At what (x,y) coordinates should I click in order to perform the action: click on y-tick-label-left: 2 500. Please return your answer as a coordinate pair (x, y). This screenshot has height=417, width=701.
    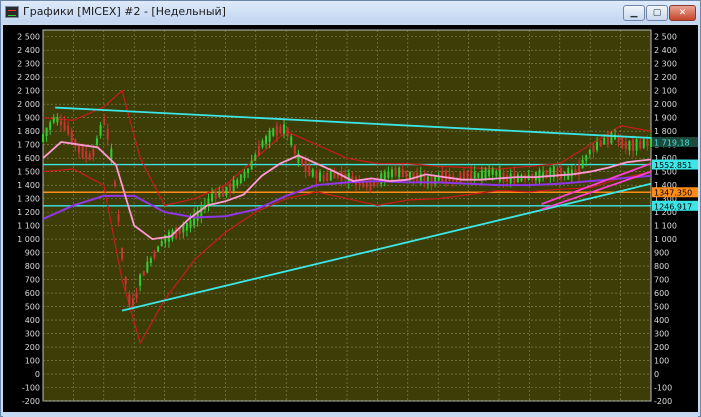
    Looking at the image, I should click on (28, 37).